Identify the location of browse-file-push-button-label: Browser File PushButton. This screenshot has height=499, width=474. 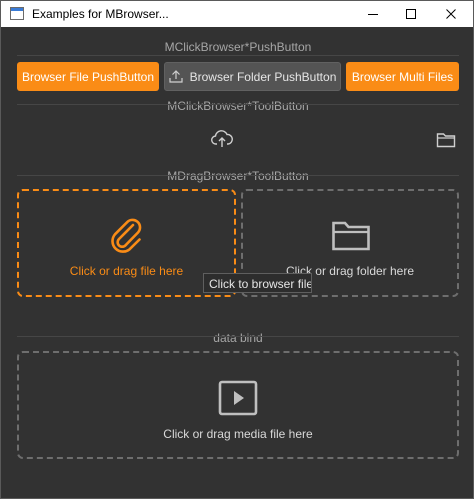
(88, 76).